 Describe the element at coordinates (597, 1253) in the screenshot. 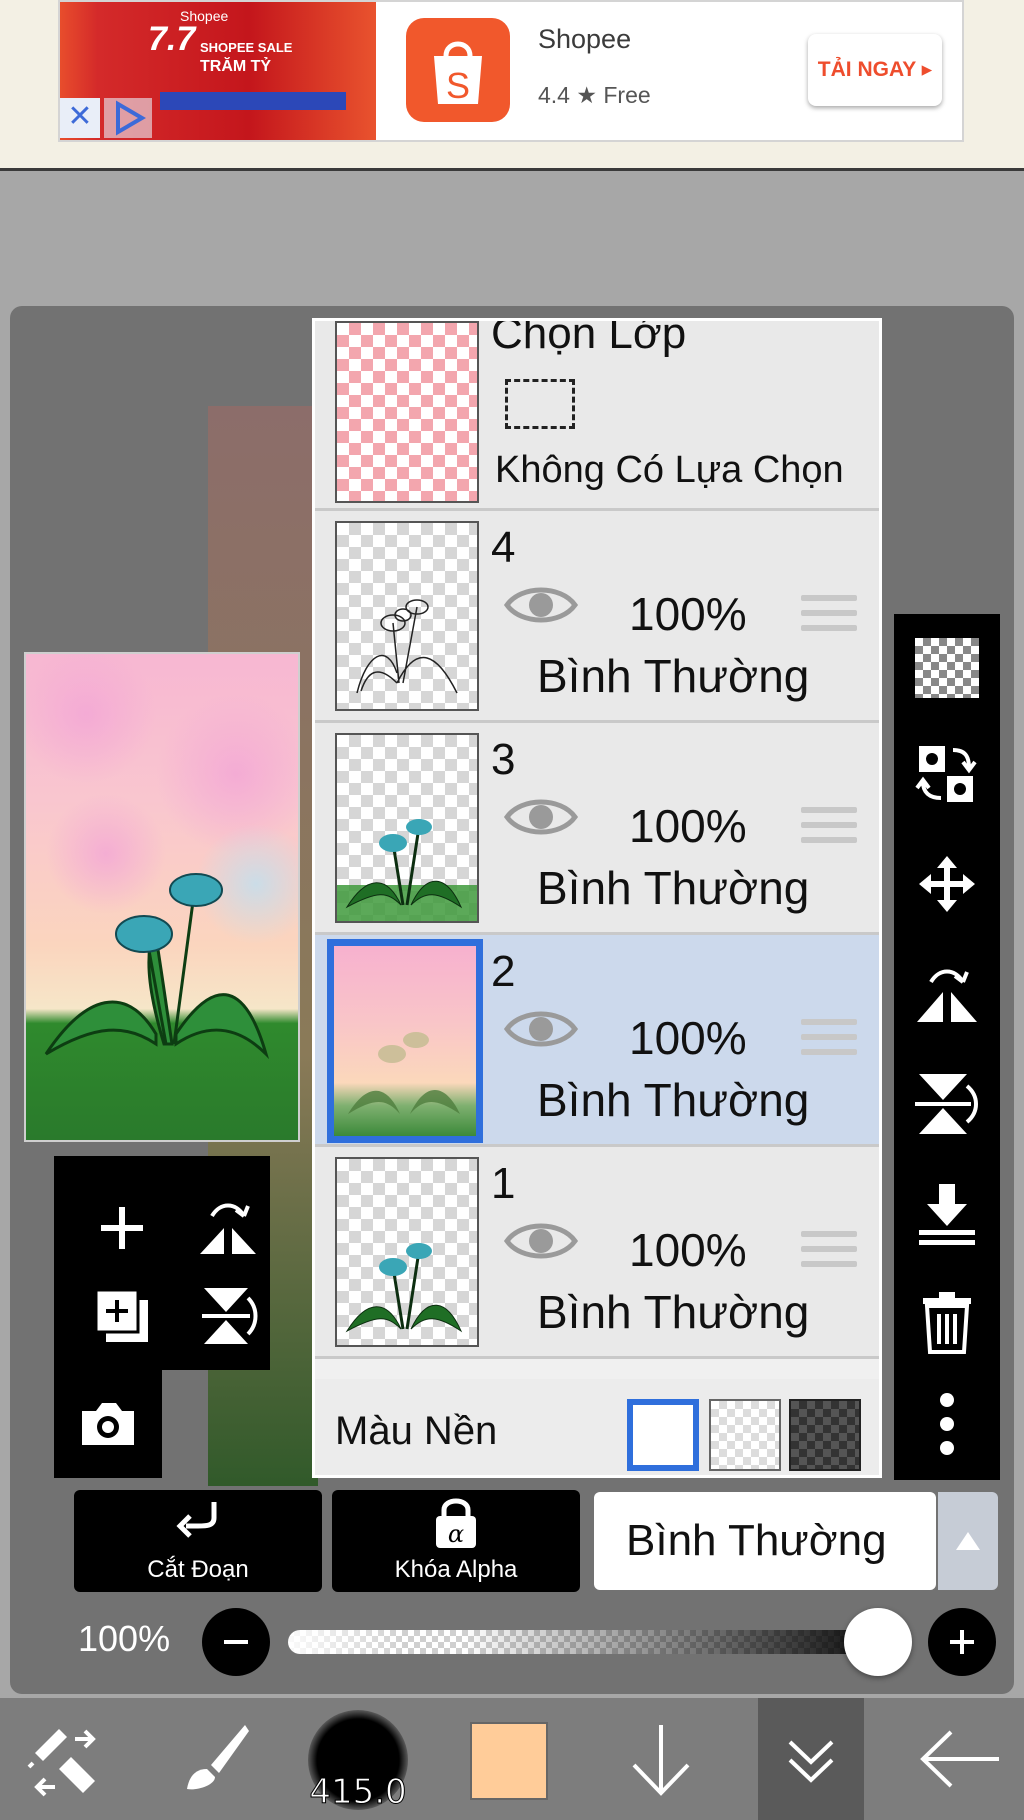

I see `layer-row: 1 100% Bình Thường` at that location.